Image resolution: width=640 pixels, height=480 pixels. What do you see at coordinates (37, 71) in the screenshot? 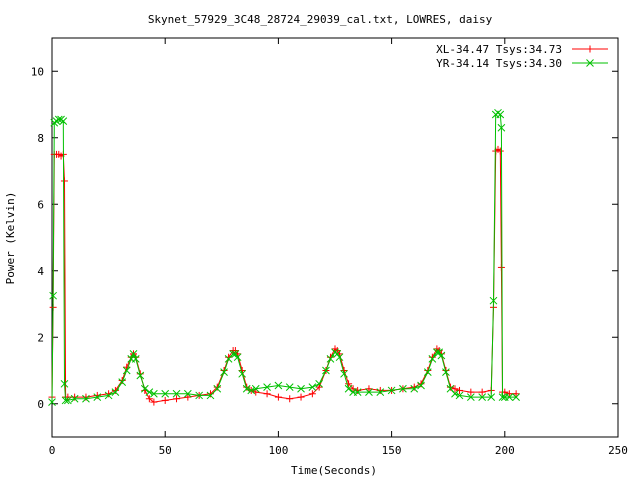
I see `y-tick-label: 10` at bounding box center [37, 71].